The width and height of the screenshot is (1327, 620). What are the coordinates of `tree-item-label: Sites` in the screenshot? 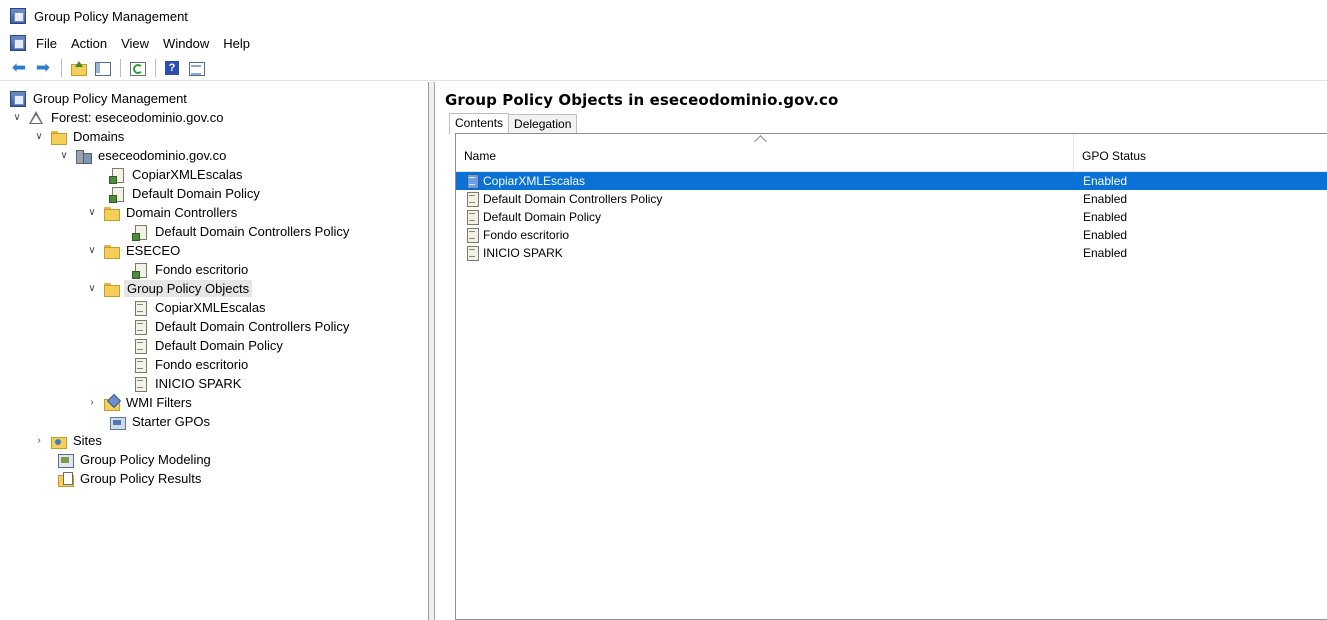 It's located at (87, 440).